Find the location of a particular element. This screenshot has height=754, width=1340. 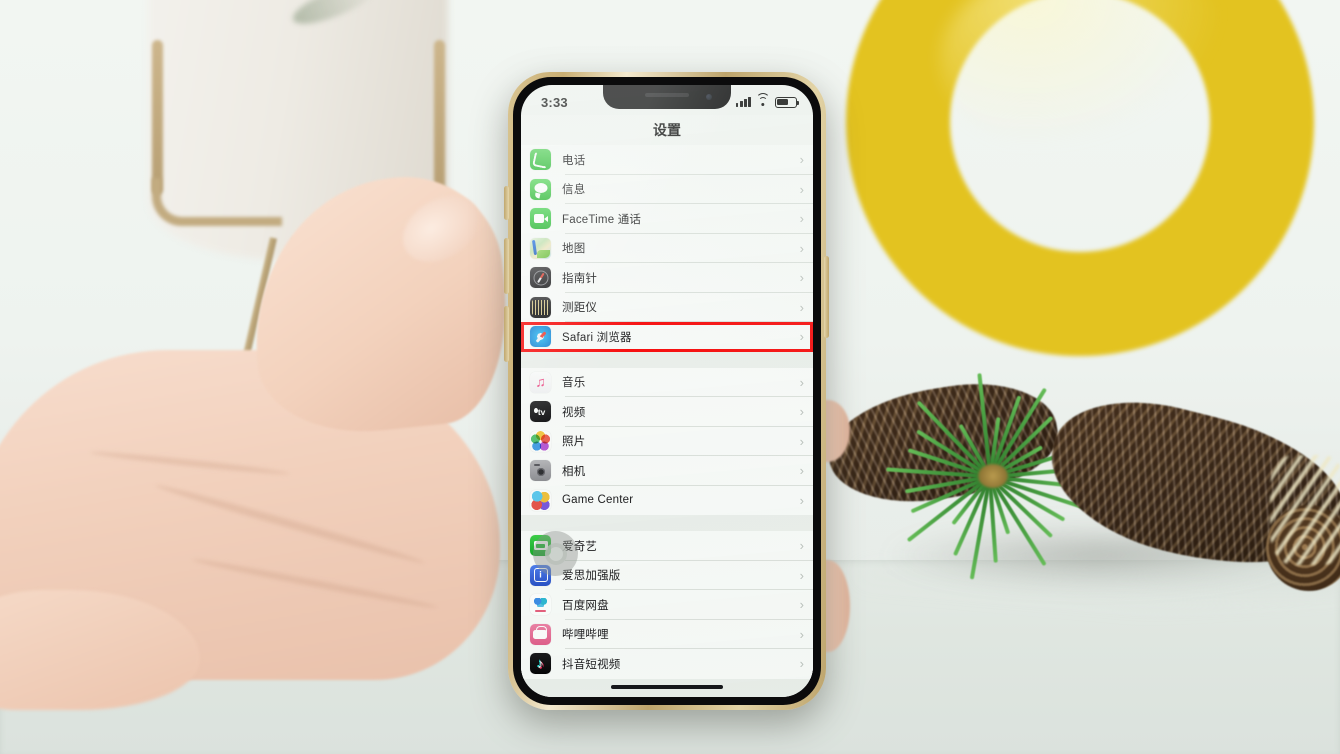

appletv-app-icon is located at coordinates (540, 412).